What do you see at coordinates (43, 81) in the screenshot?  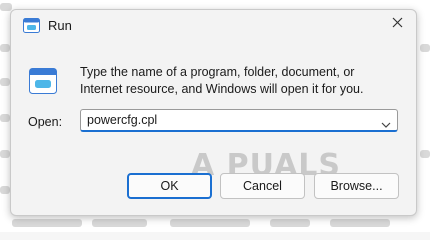 I see `run-icon-large` at bounding box center [43, 81].